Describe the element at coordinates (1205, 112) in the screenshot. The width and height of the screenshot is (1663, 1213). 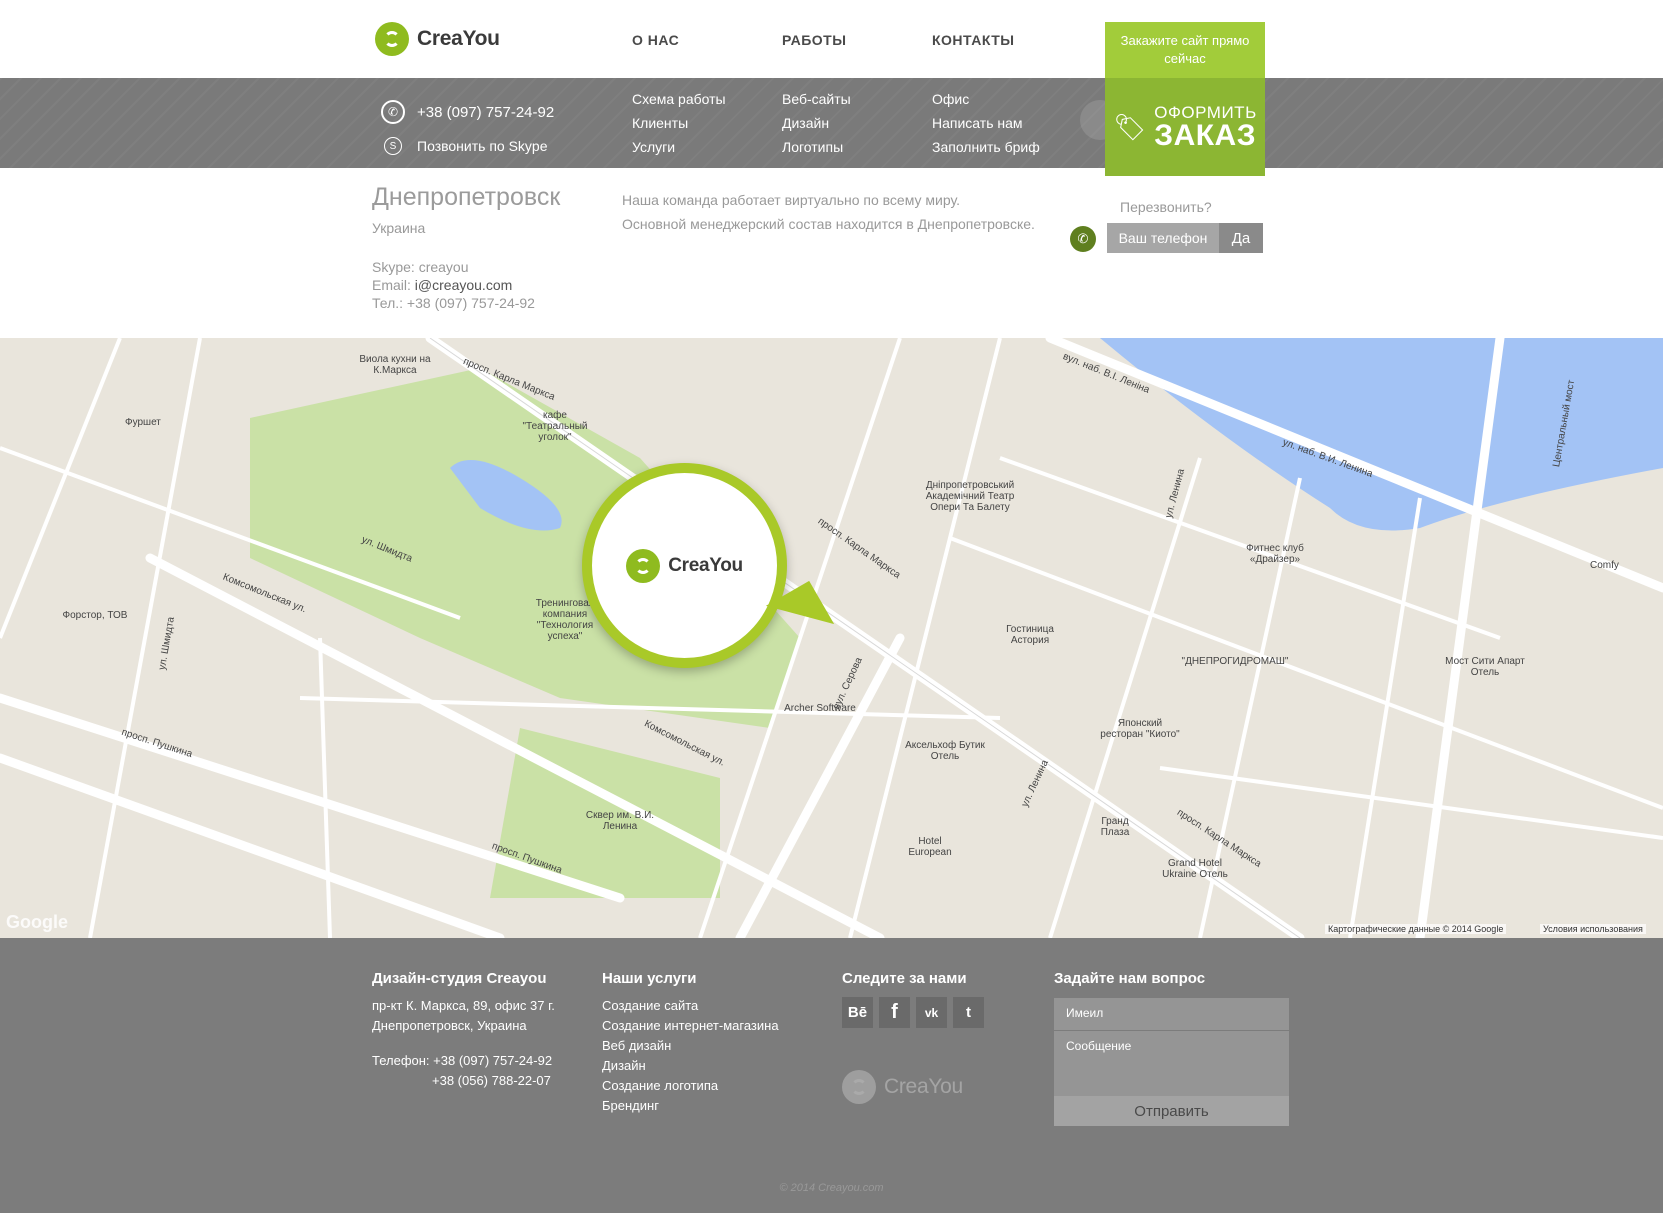
I see `order-line1: ОФОРМИТЬ` at that location.